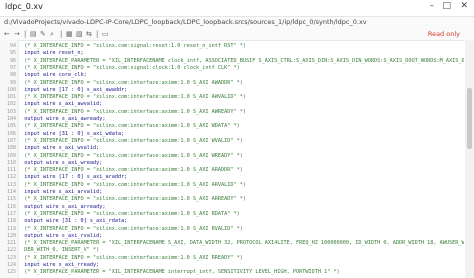  I want to click on block-icon: ▧, so click(79, 34).